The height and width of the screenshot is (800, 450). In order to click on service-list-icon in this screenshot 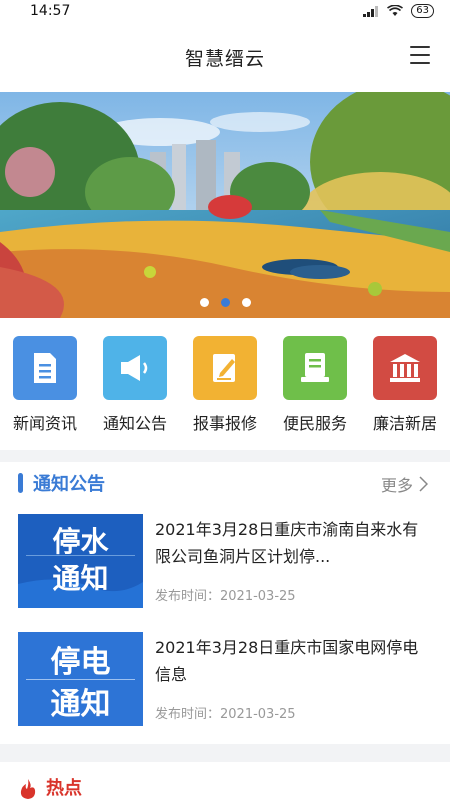, I will do `click(315, 368)`.